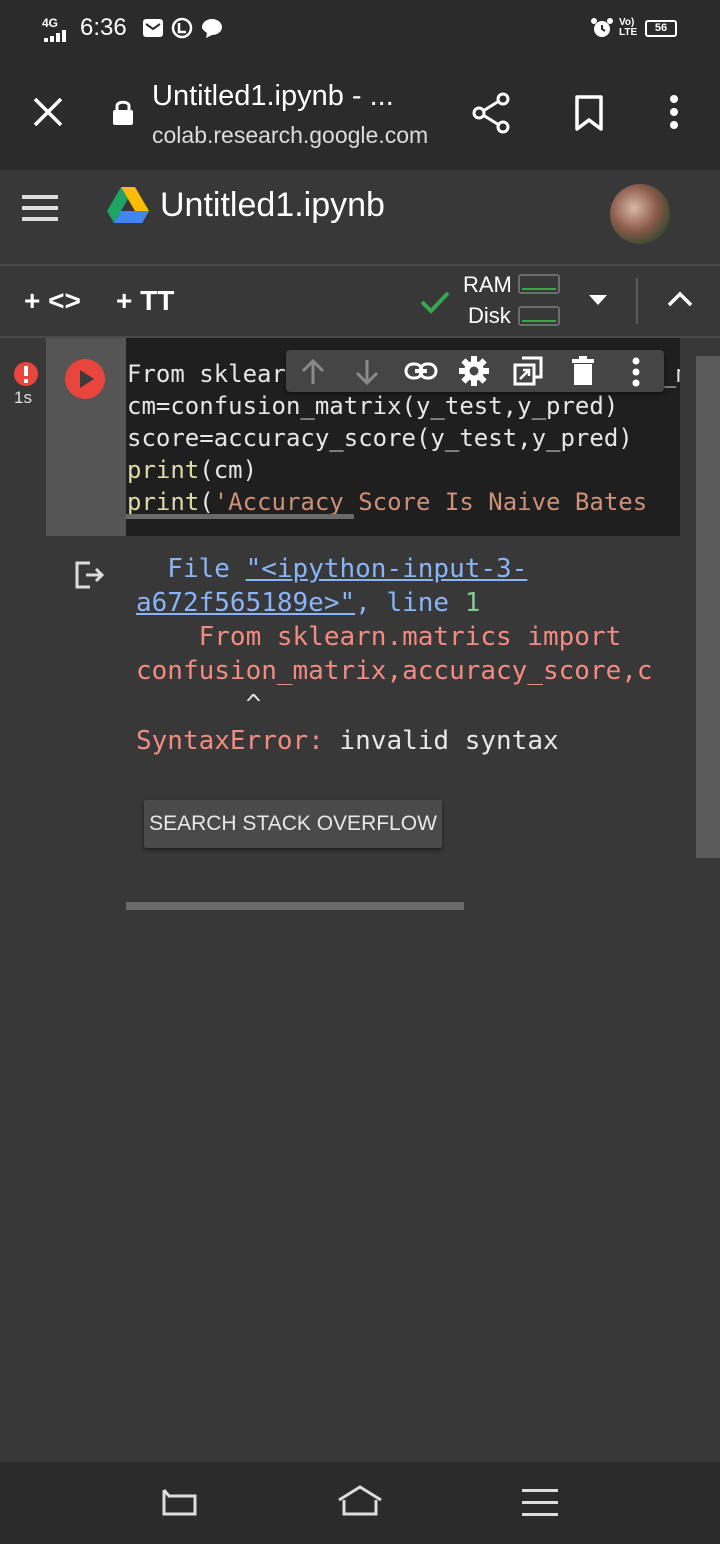 The height and width of the screenshot is (1544, 720). I want to click on disk-label: Disk, so click(489, 315).